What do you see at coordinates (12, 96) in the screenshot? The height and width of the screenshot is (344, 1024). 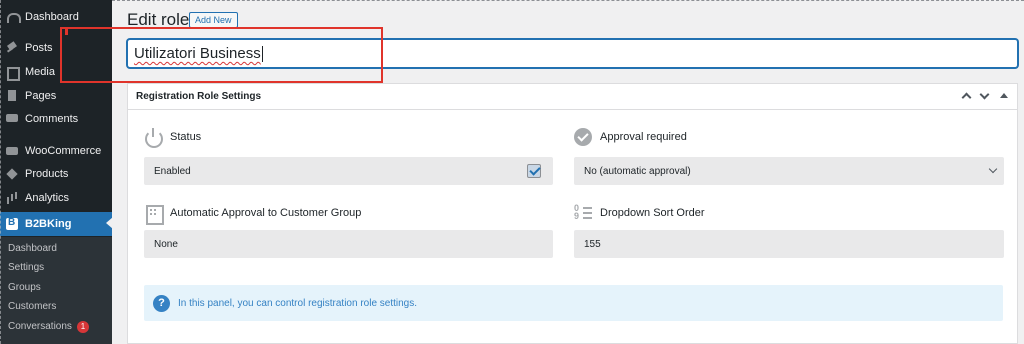 I see `pages-icon` at bounding box center [12, 96].